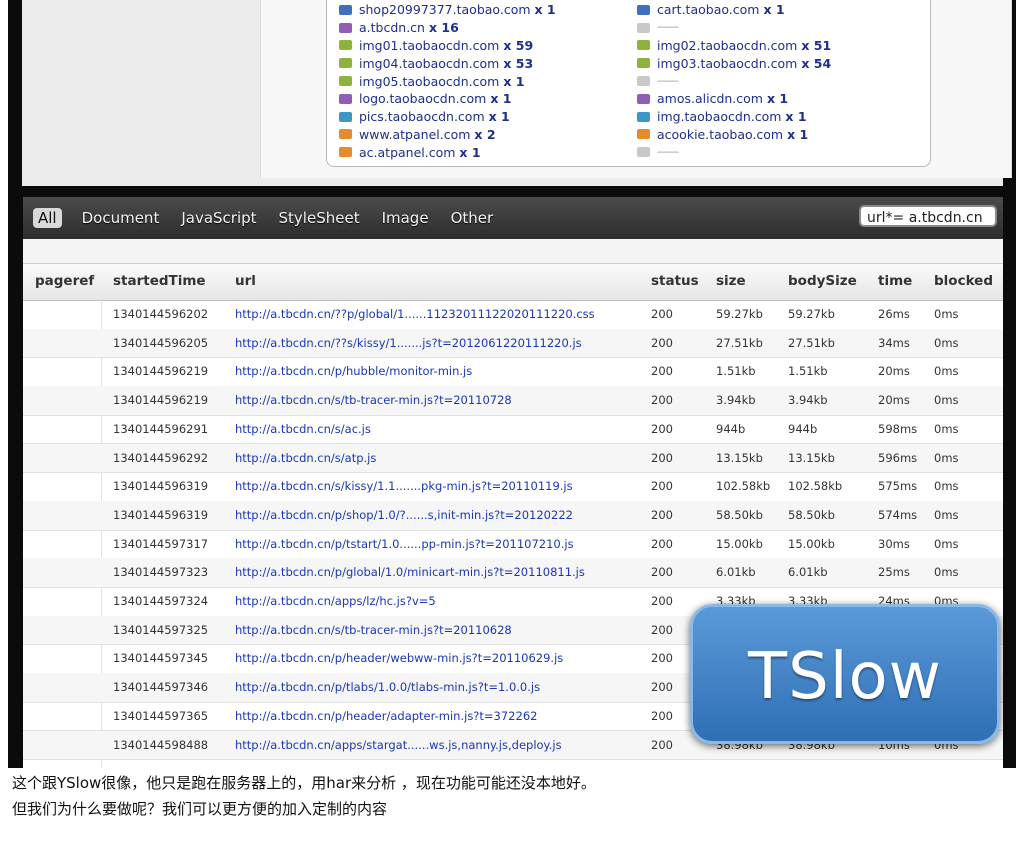 The height and width of the screenshot is (843, 1024). I want to click on cell-startedtime: 1340144596319, so click(161, 486).